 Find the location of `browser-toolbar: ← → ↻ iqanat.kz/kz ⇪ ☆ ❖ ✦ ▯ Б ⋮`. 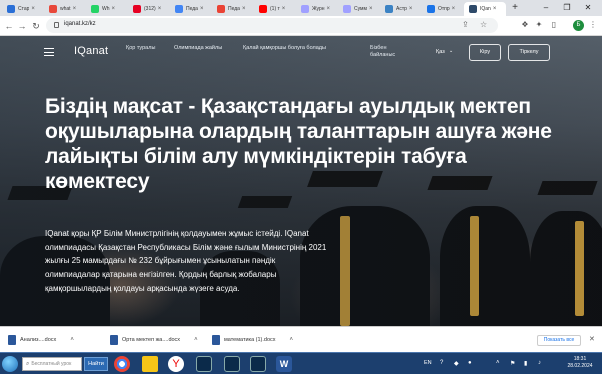

browser-toolbar: ← → ↻ iqanat.kz/kz ⇪ ☆ ❖ ✦ ▯ Б ⋮ is located at coordinates (301, 26).